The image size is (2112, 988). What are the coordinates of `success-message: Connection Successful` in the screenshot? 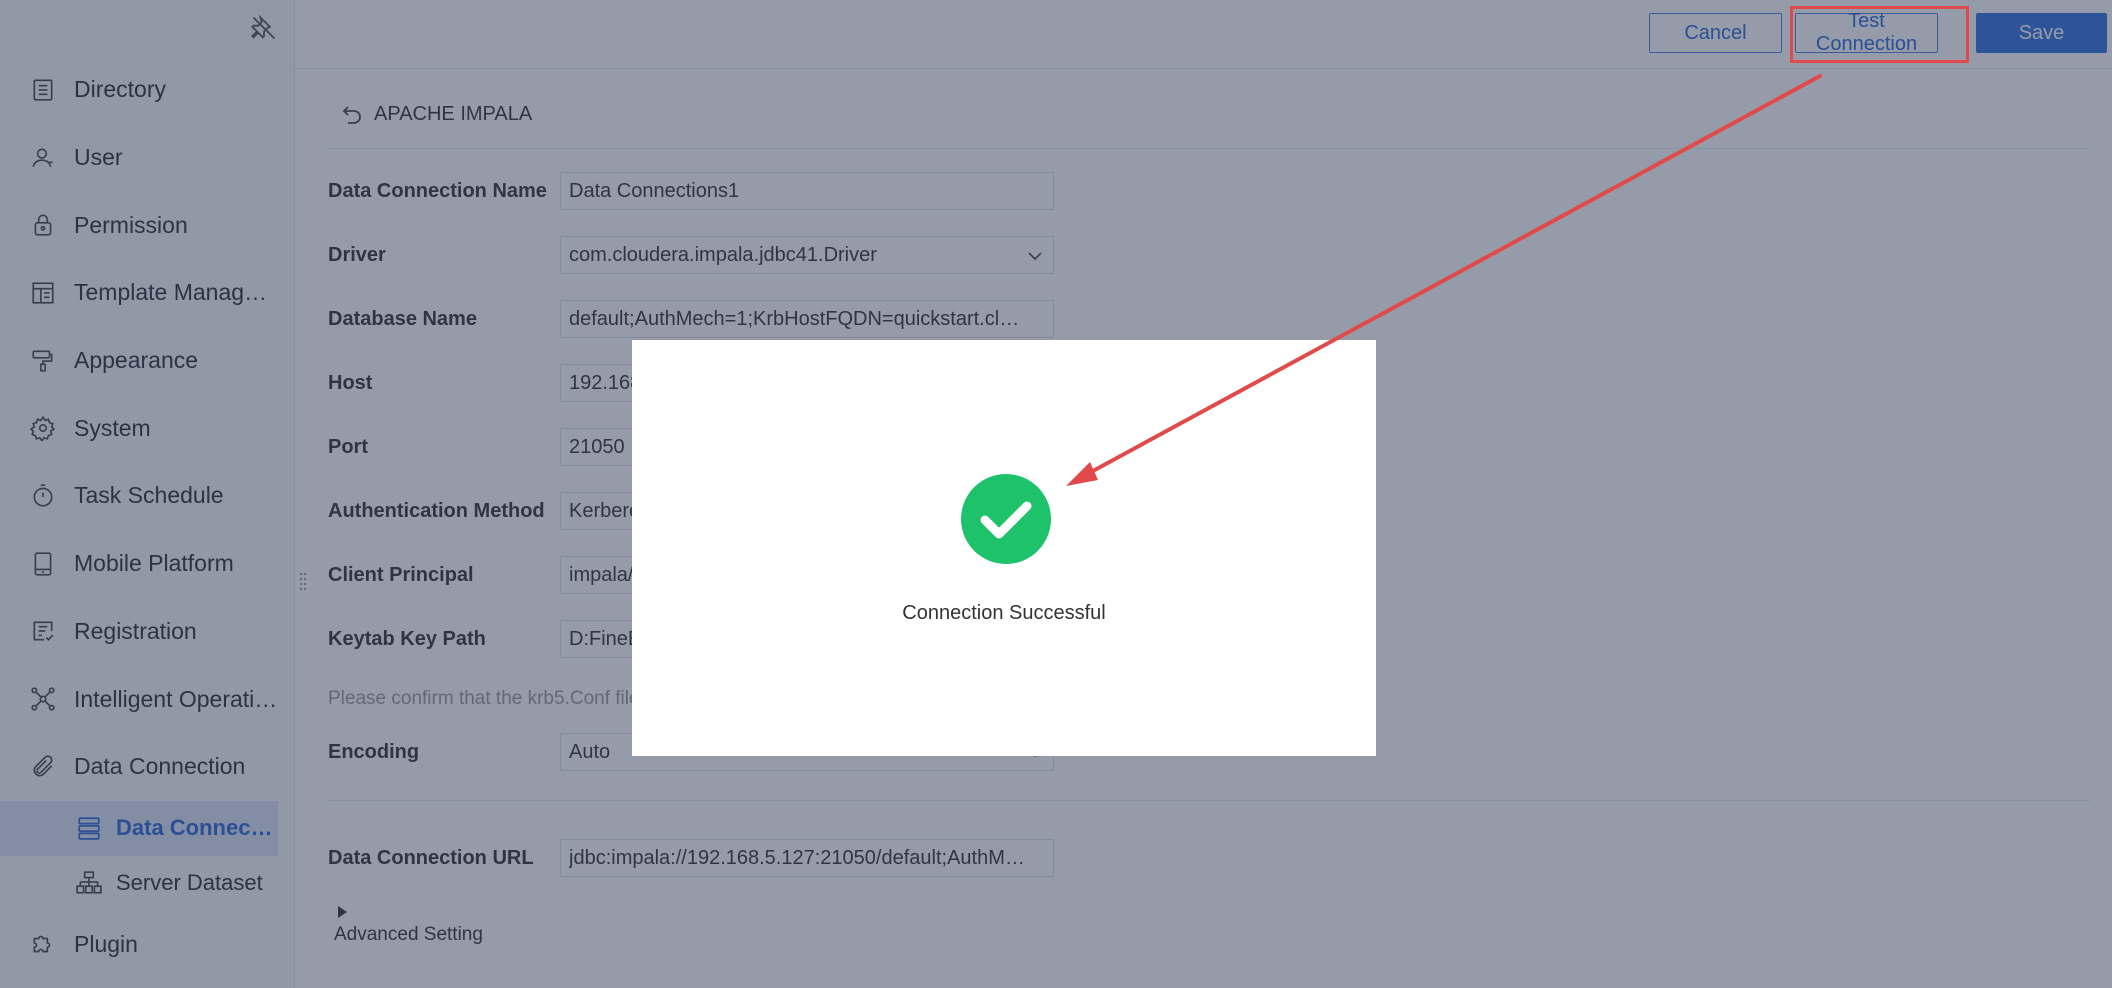 It's located at (1004, 613).